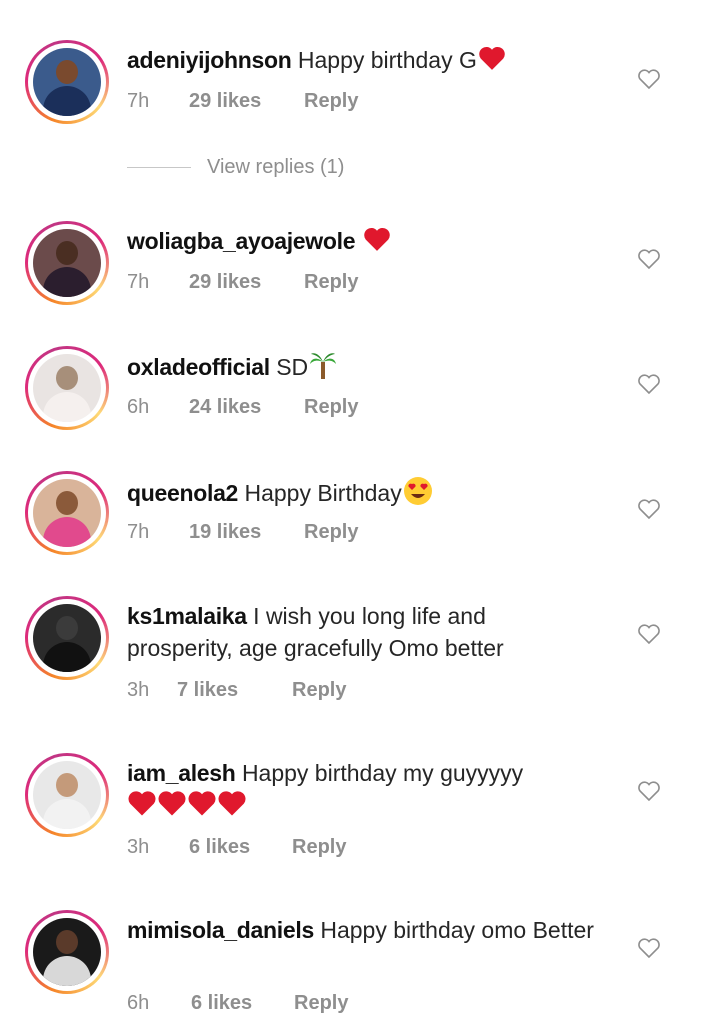 The image size is (704, 1024). Describe the element at coordinates (362, 369) in the screenshot. I see `comment-text: oxladeofficial SD` at that location.